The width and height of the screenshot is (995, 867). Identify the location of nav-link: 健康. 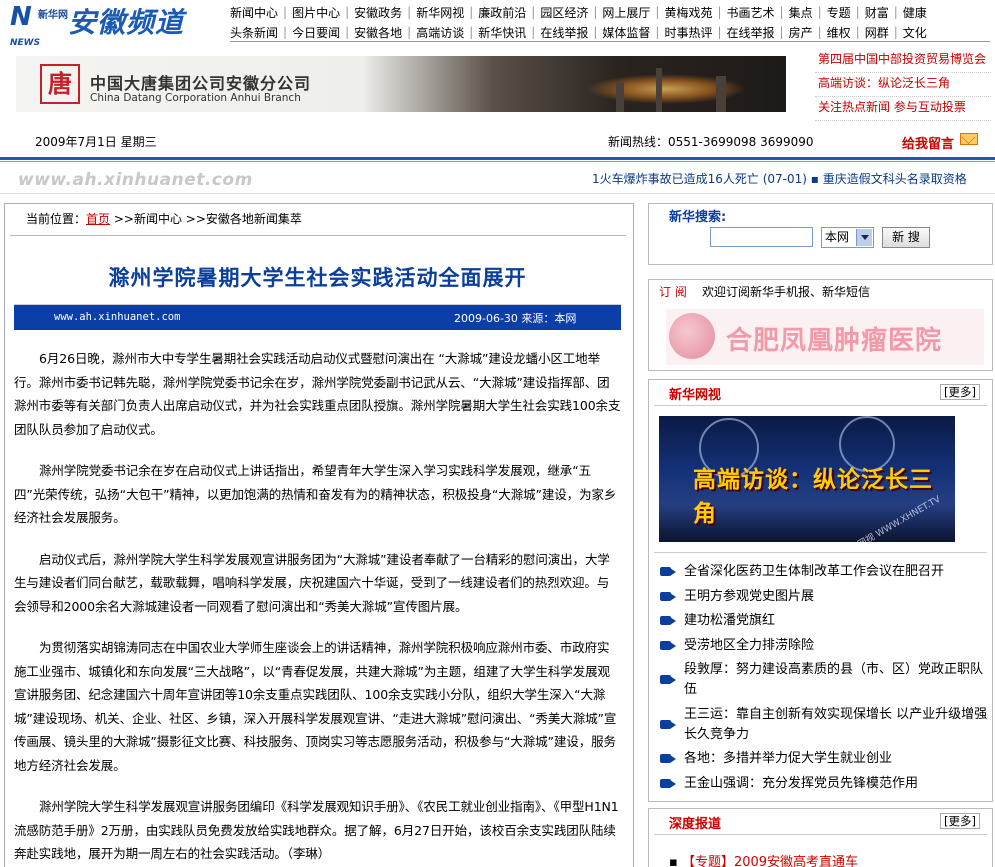
(915, 12).